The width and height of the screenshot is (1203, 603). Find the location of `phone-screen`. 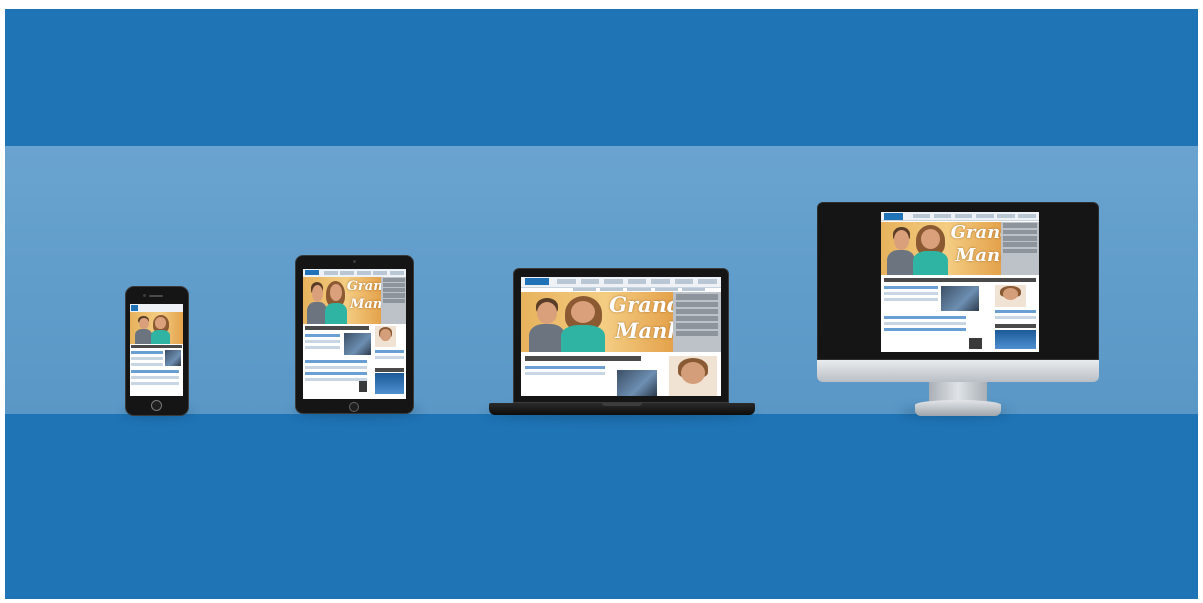

phone-screen is located at coordinates (156, 350).